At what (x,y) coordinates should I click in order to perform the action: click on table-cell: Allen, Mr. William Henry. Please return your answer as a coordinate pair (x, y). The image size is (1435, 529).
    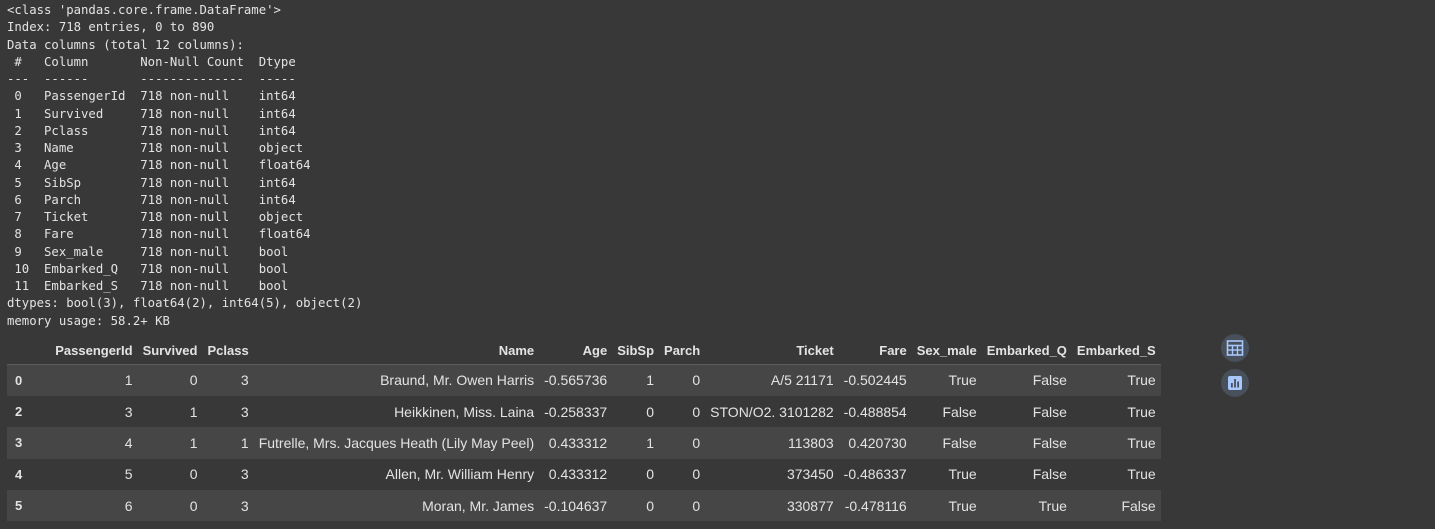
    Looking at the image, I should click on (460, 474).